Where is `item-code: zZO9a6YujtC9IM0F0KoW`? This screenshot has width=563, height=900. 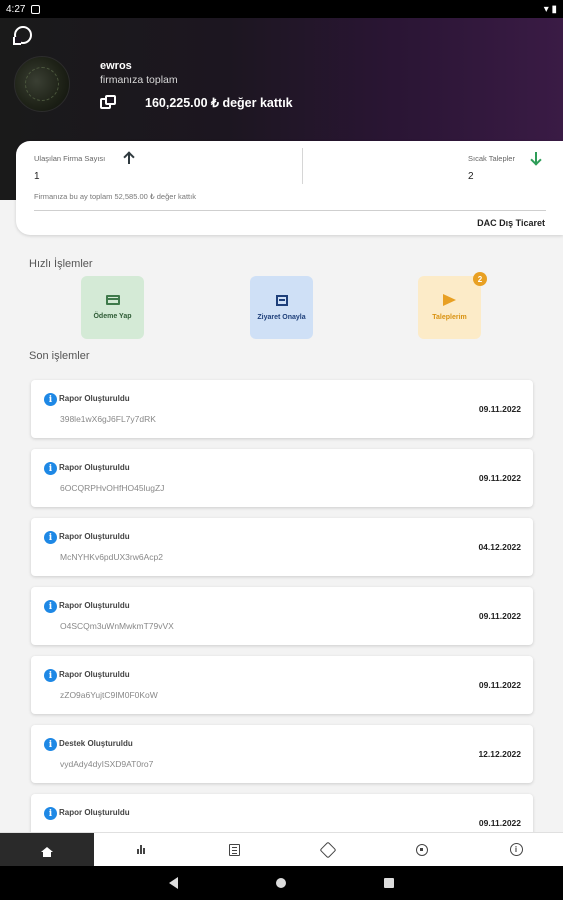 item-code: zZO9a6YujtC9IM0F0KoW is located at coordinates (109, 695).